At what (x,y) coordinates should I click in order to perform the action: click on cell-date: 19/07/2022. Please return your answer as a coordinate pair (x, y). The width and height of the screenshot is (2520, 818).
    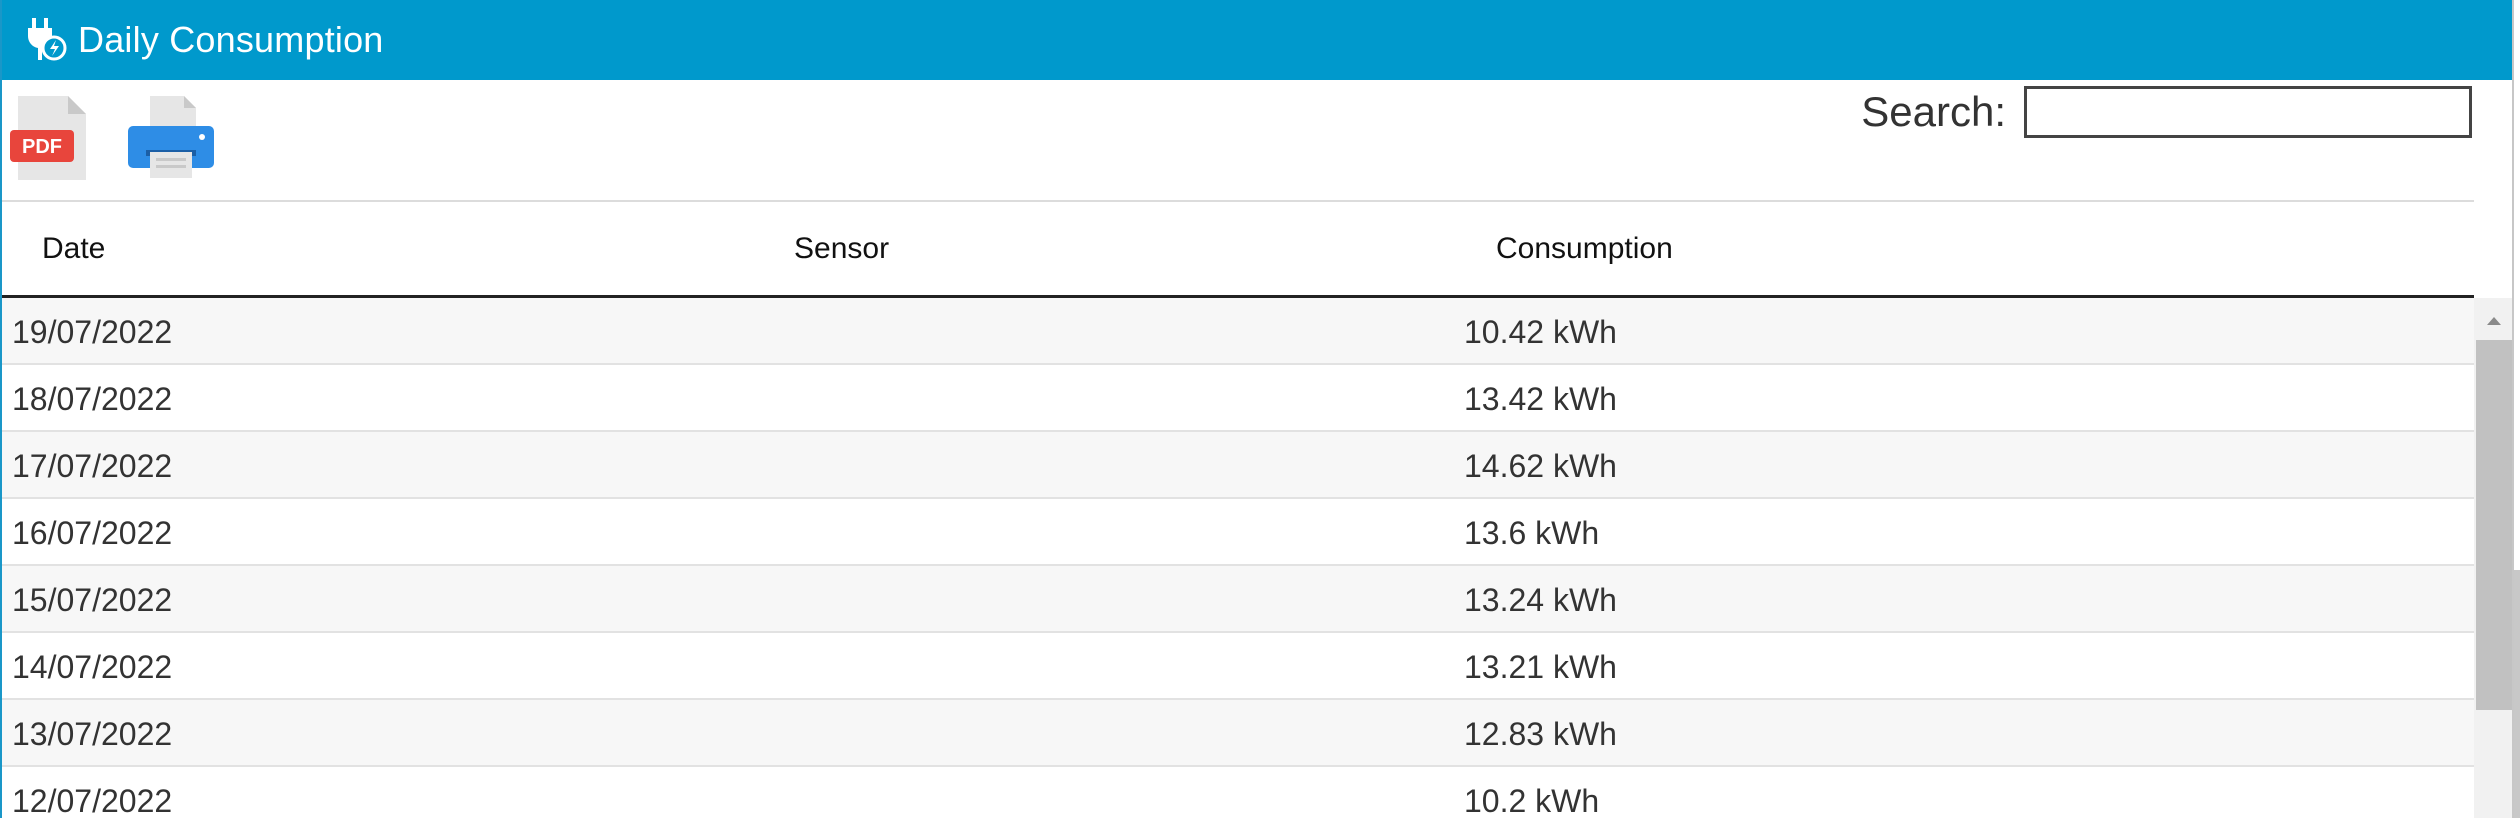
    Looking at the image, I should click on (92, 332).